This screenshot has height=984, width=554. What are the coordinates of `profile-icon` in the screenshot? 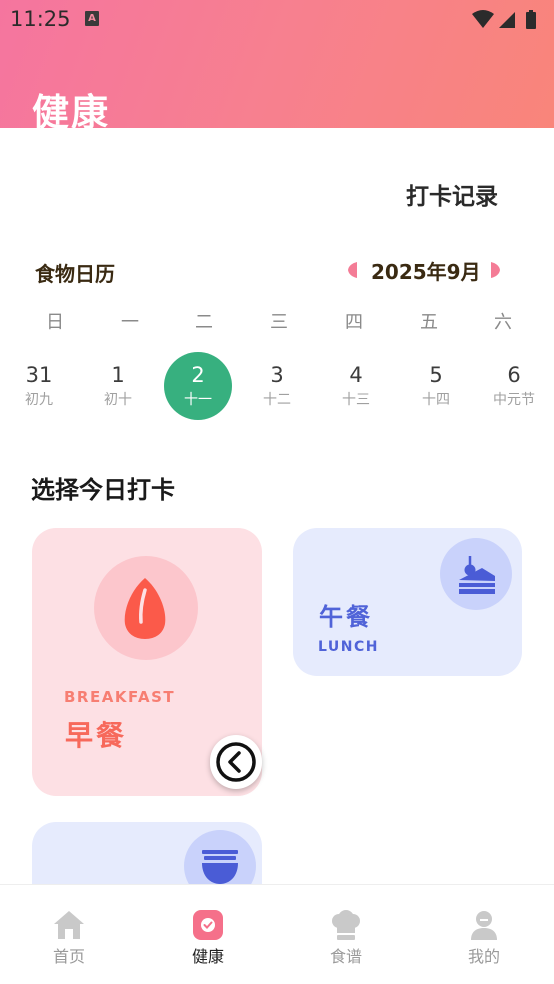 It's located at (484, 925).